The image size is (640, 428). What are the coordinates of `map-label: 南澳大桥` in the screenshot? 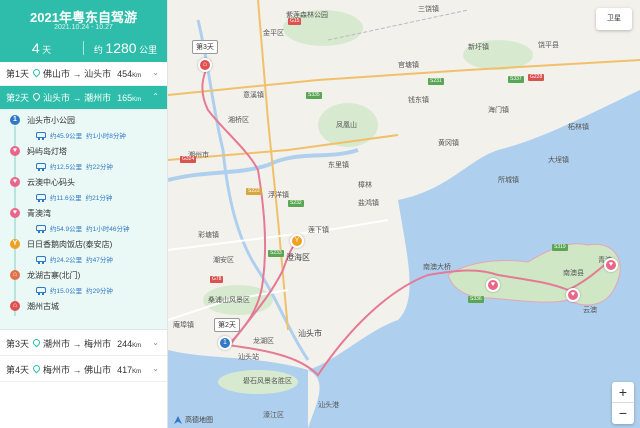 It's located at (437, 267).